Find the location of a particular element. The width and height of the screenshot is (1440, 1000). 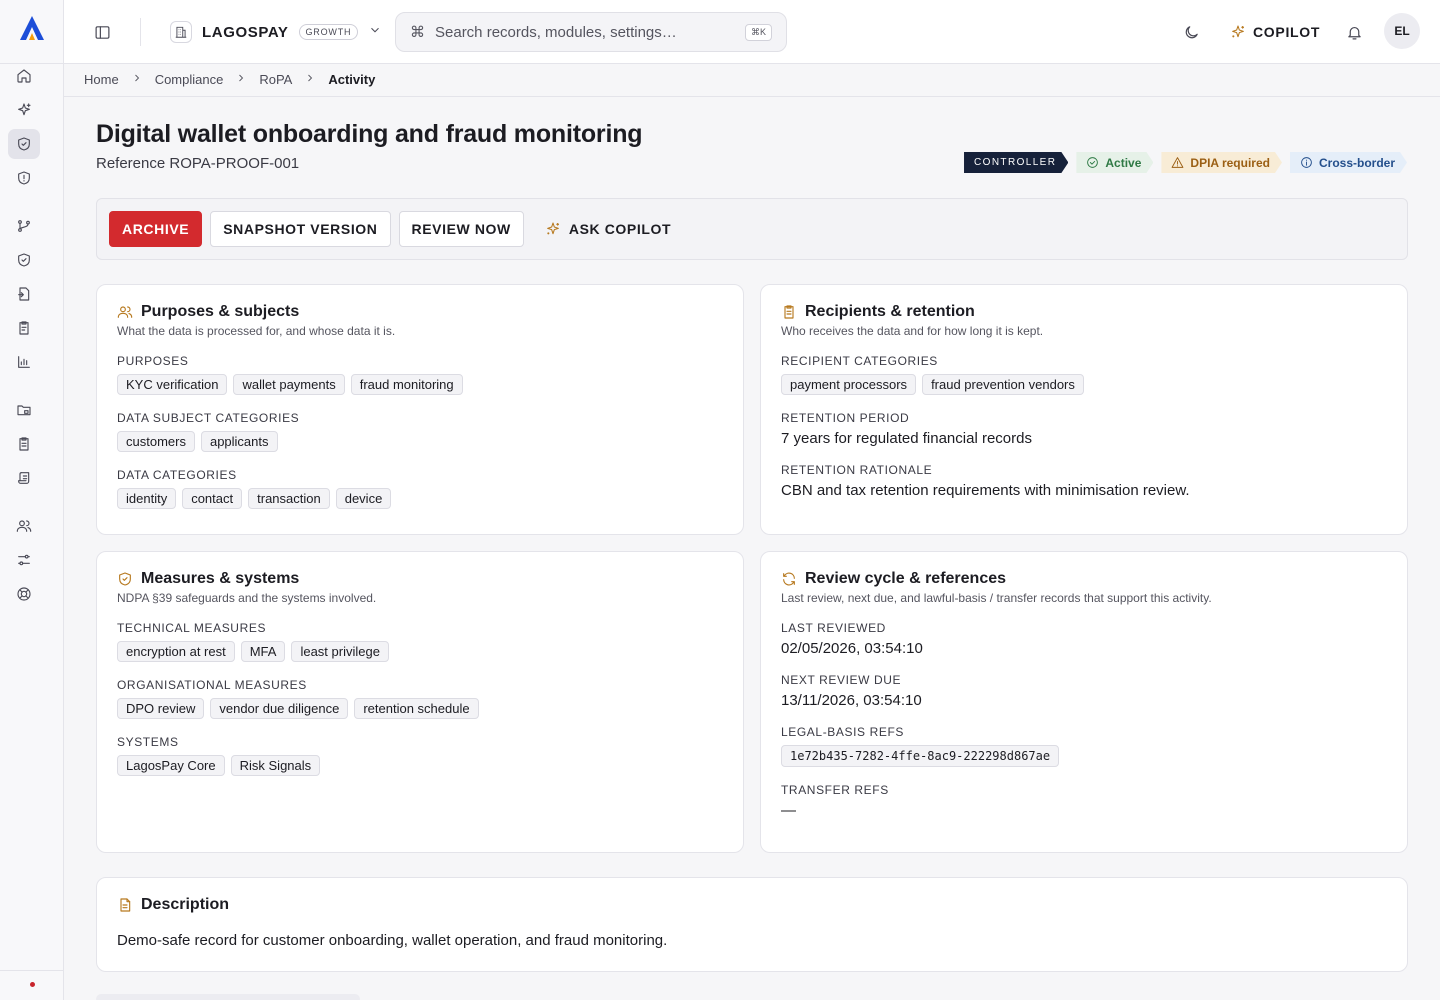

nav-shield-alert-icon is located at coordinates (24, 178).